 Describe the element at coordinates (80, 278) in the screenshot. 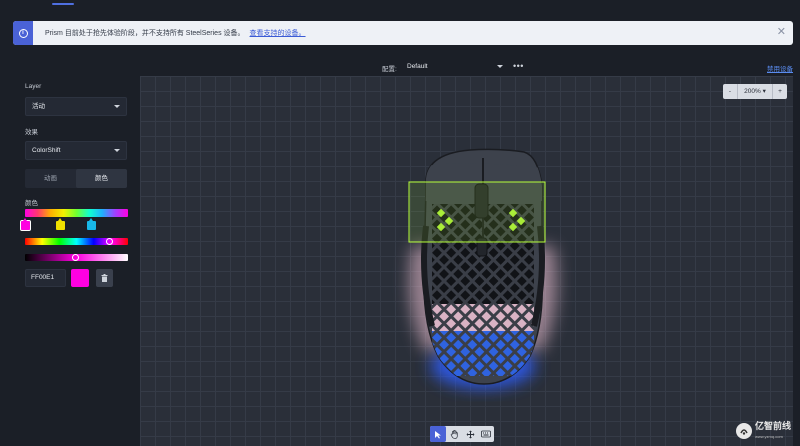

I see `current-color-swatch` at that location.